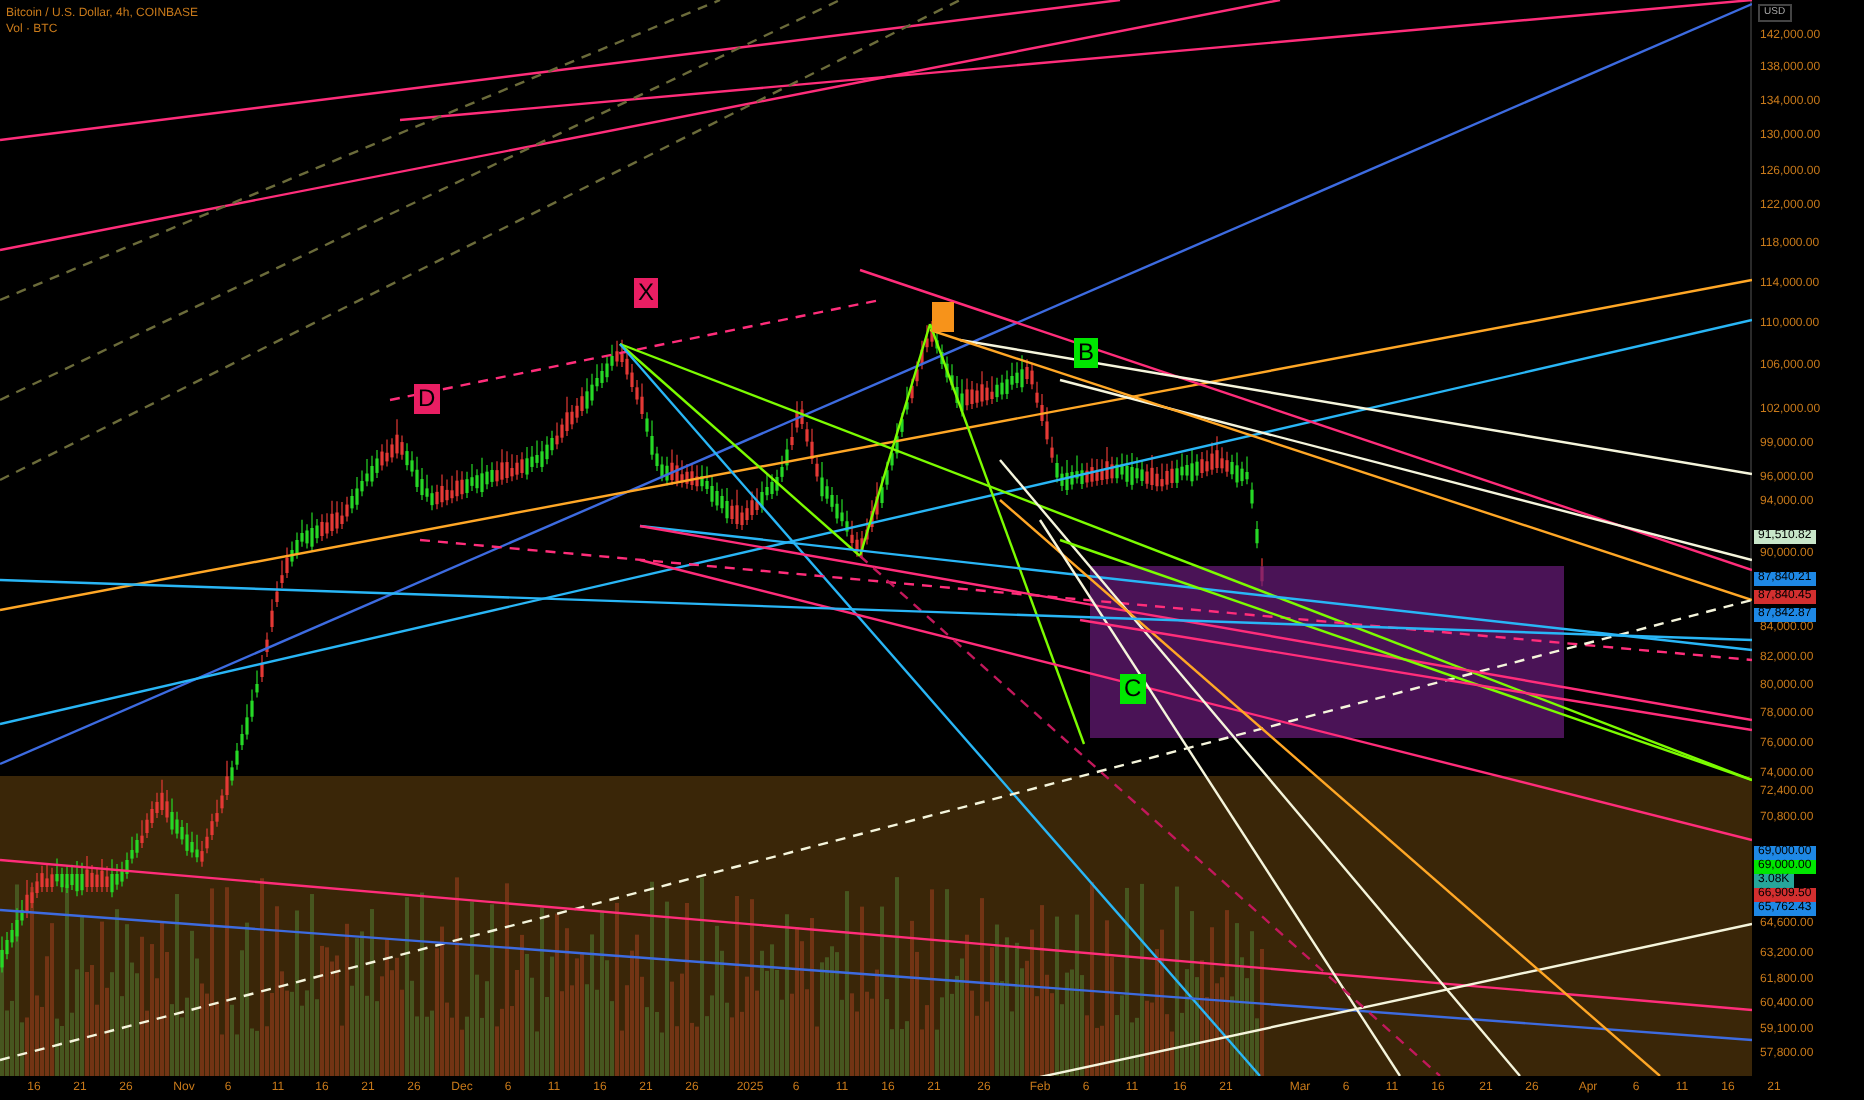 Image resolution: width=1864 pixels, height=1100 pixels. What do you see at coordinates (646, 293) in the screenshot?
I see `pattern-point-label: X` at bounding box center [646, 293].